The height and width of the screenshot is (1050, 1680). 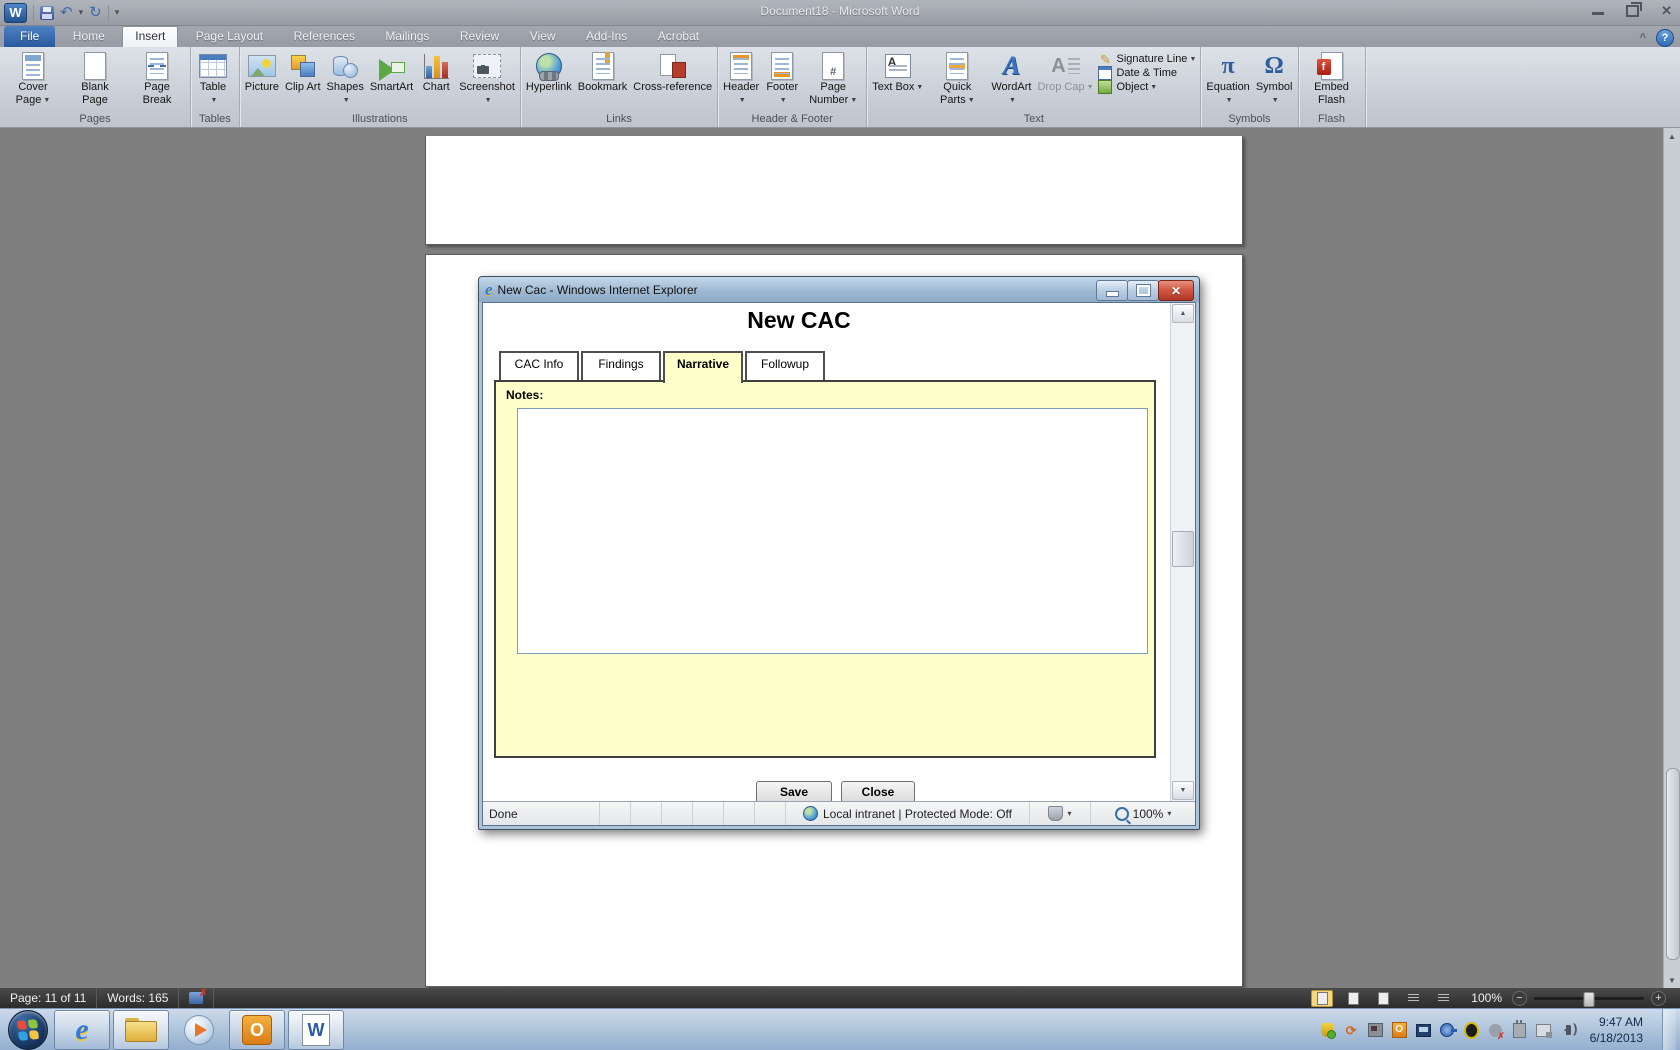 I want to click on display-icon, so click(x=1423, y=1030).